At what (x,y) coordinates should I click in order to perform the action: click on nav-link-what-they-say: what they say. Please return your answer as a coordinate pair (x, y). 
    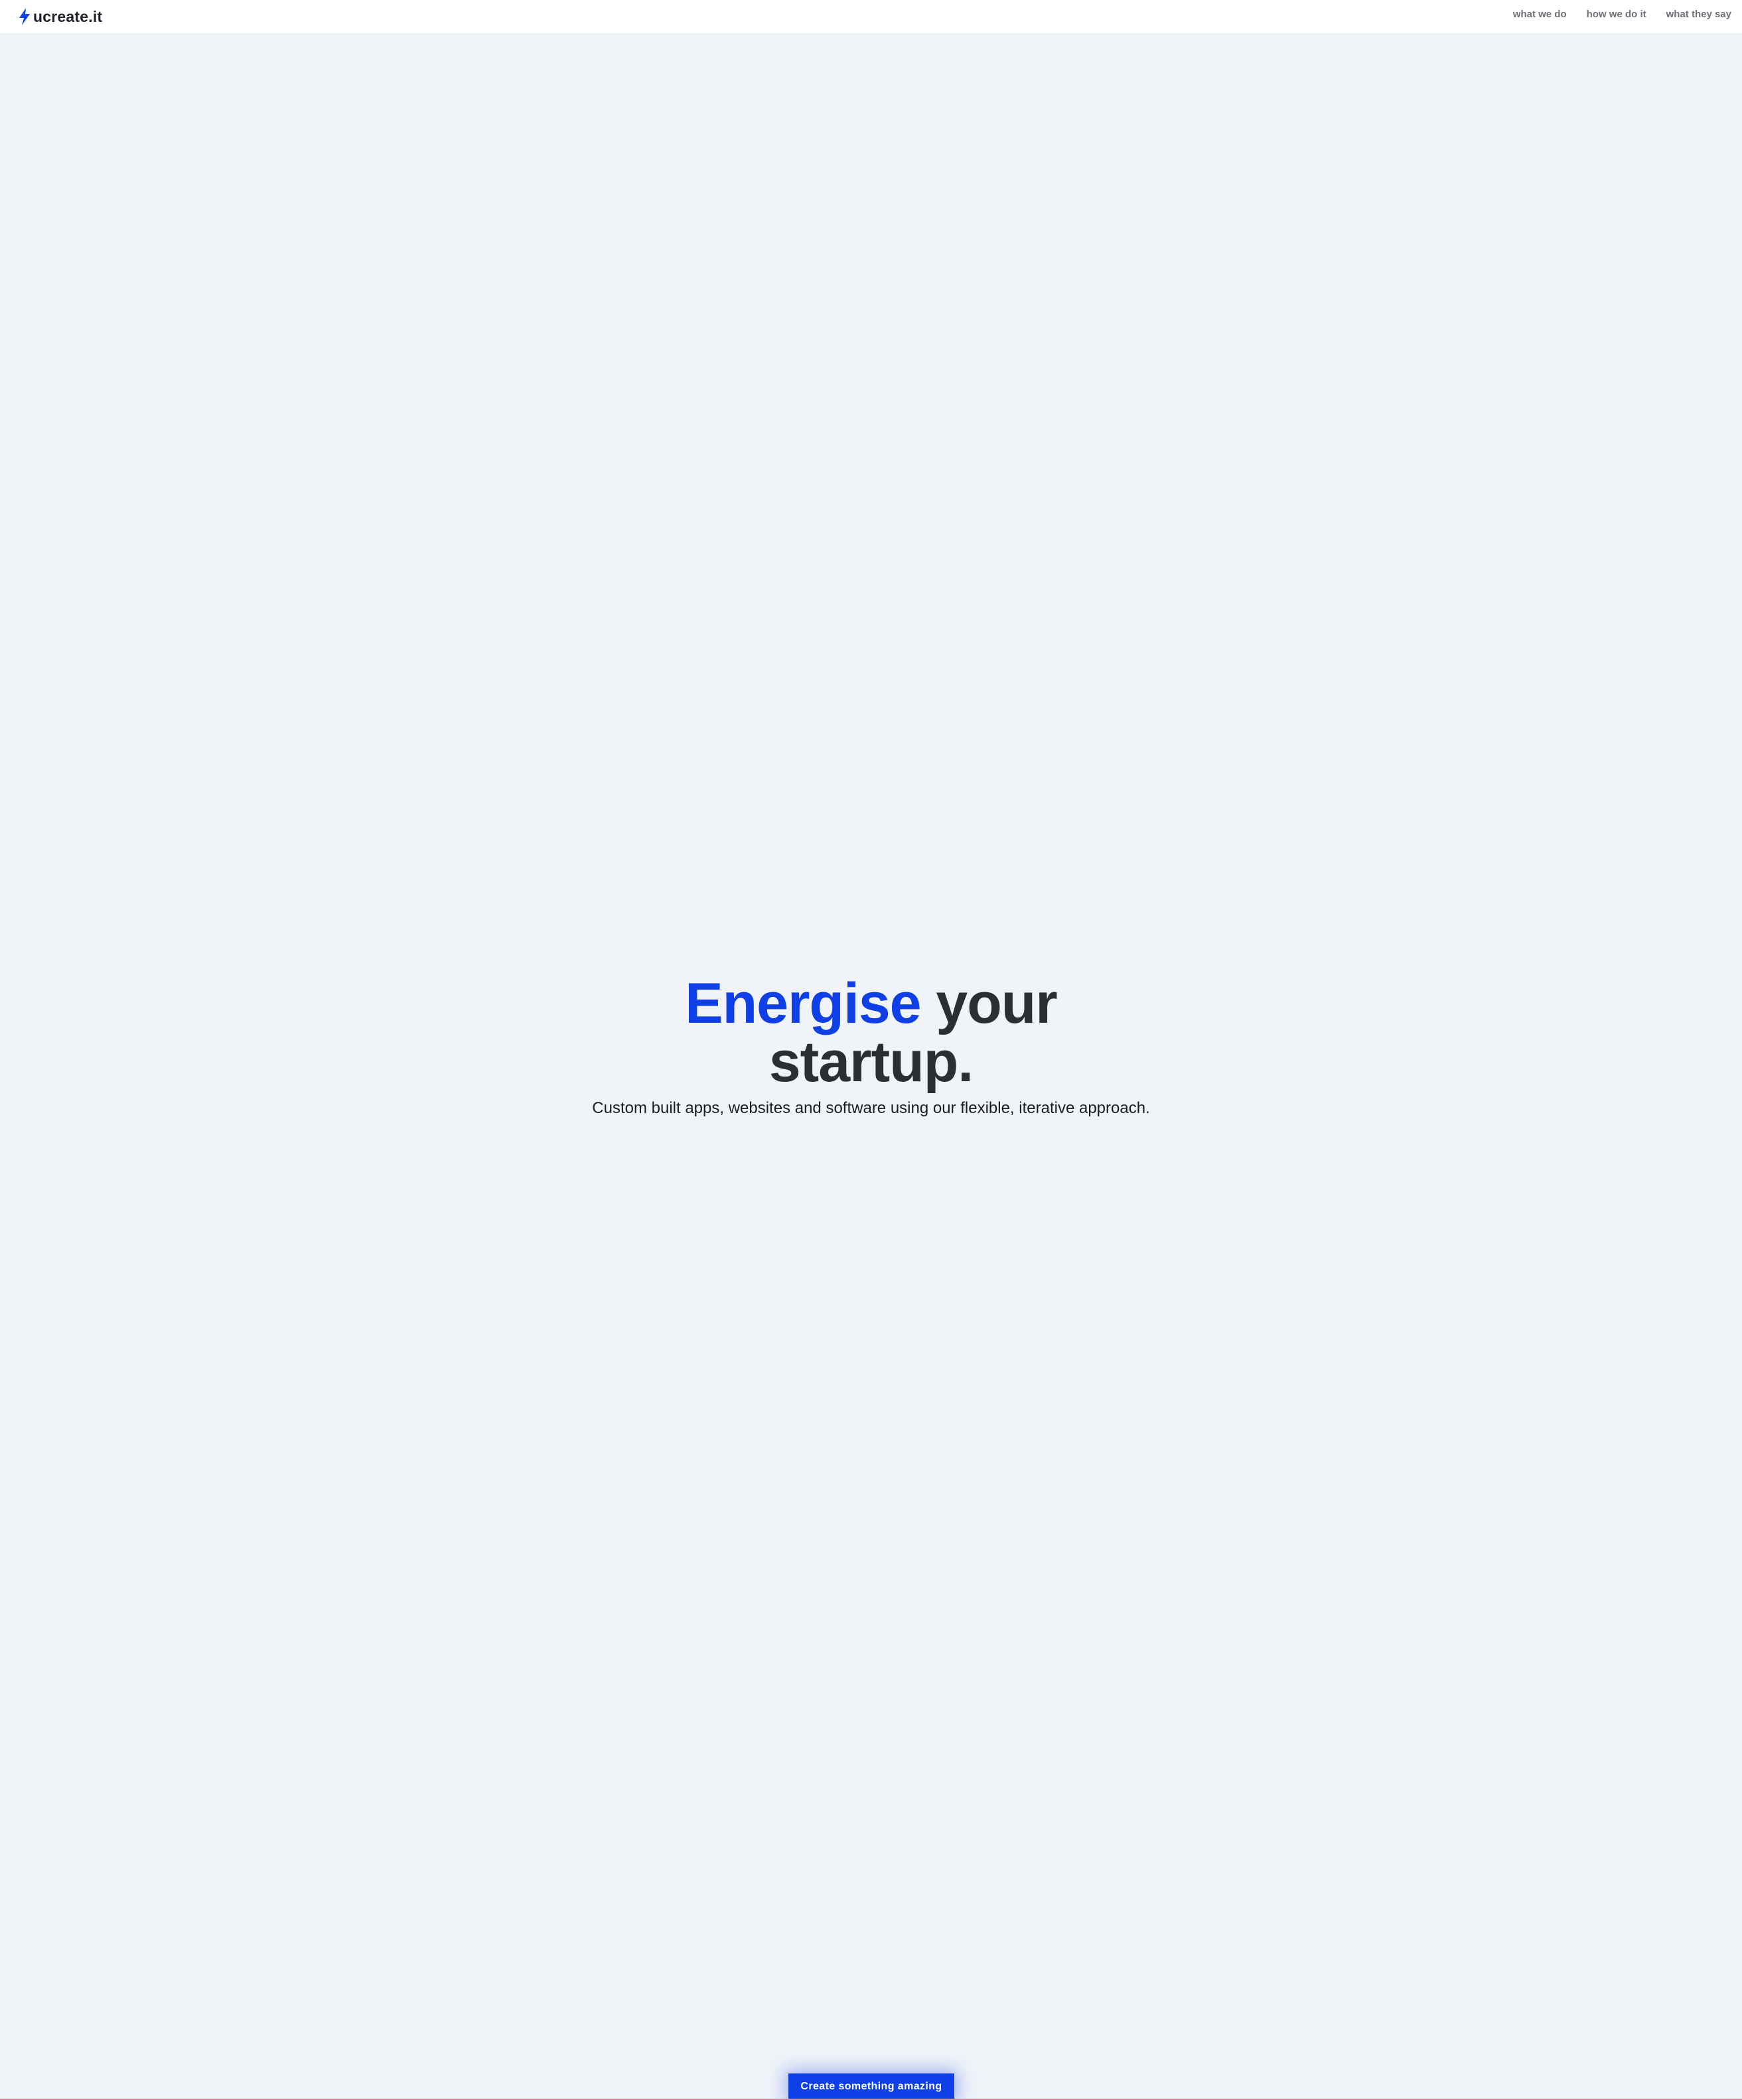
    Looking at the image, I should click on (1699, 14).